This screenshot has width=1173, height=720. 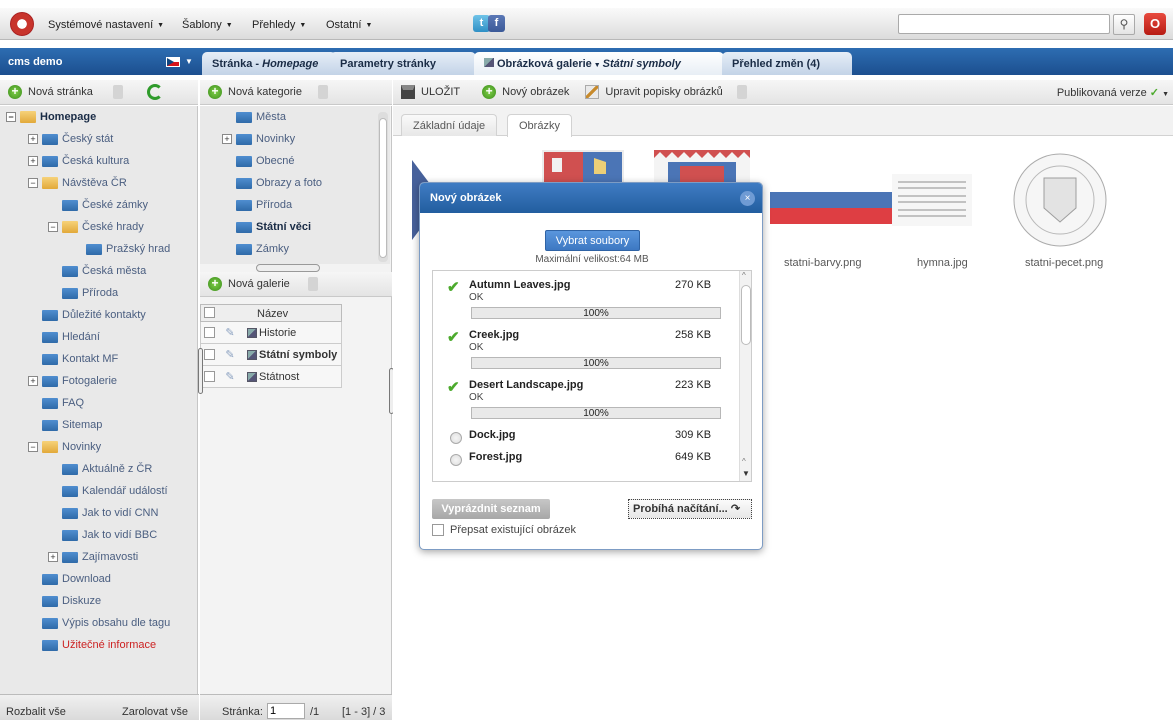 What do you see at coordinates (154, 92) in the screenshot?
I see `refresh-icon` at bounding box center [154, 92].